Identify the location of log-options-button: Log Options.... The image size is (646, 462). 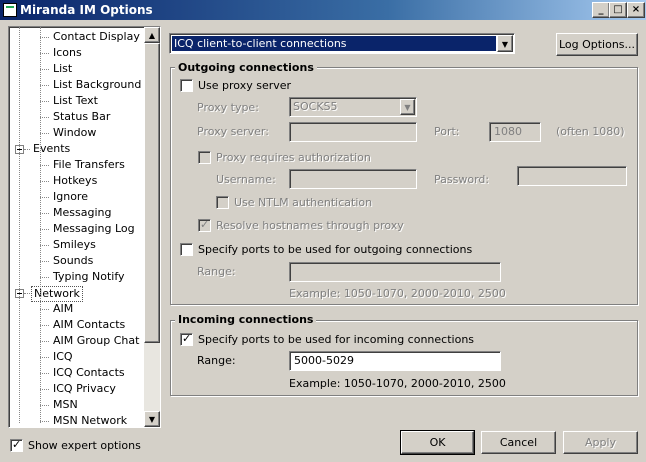
(597, 44).